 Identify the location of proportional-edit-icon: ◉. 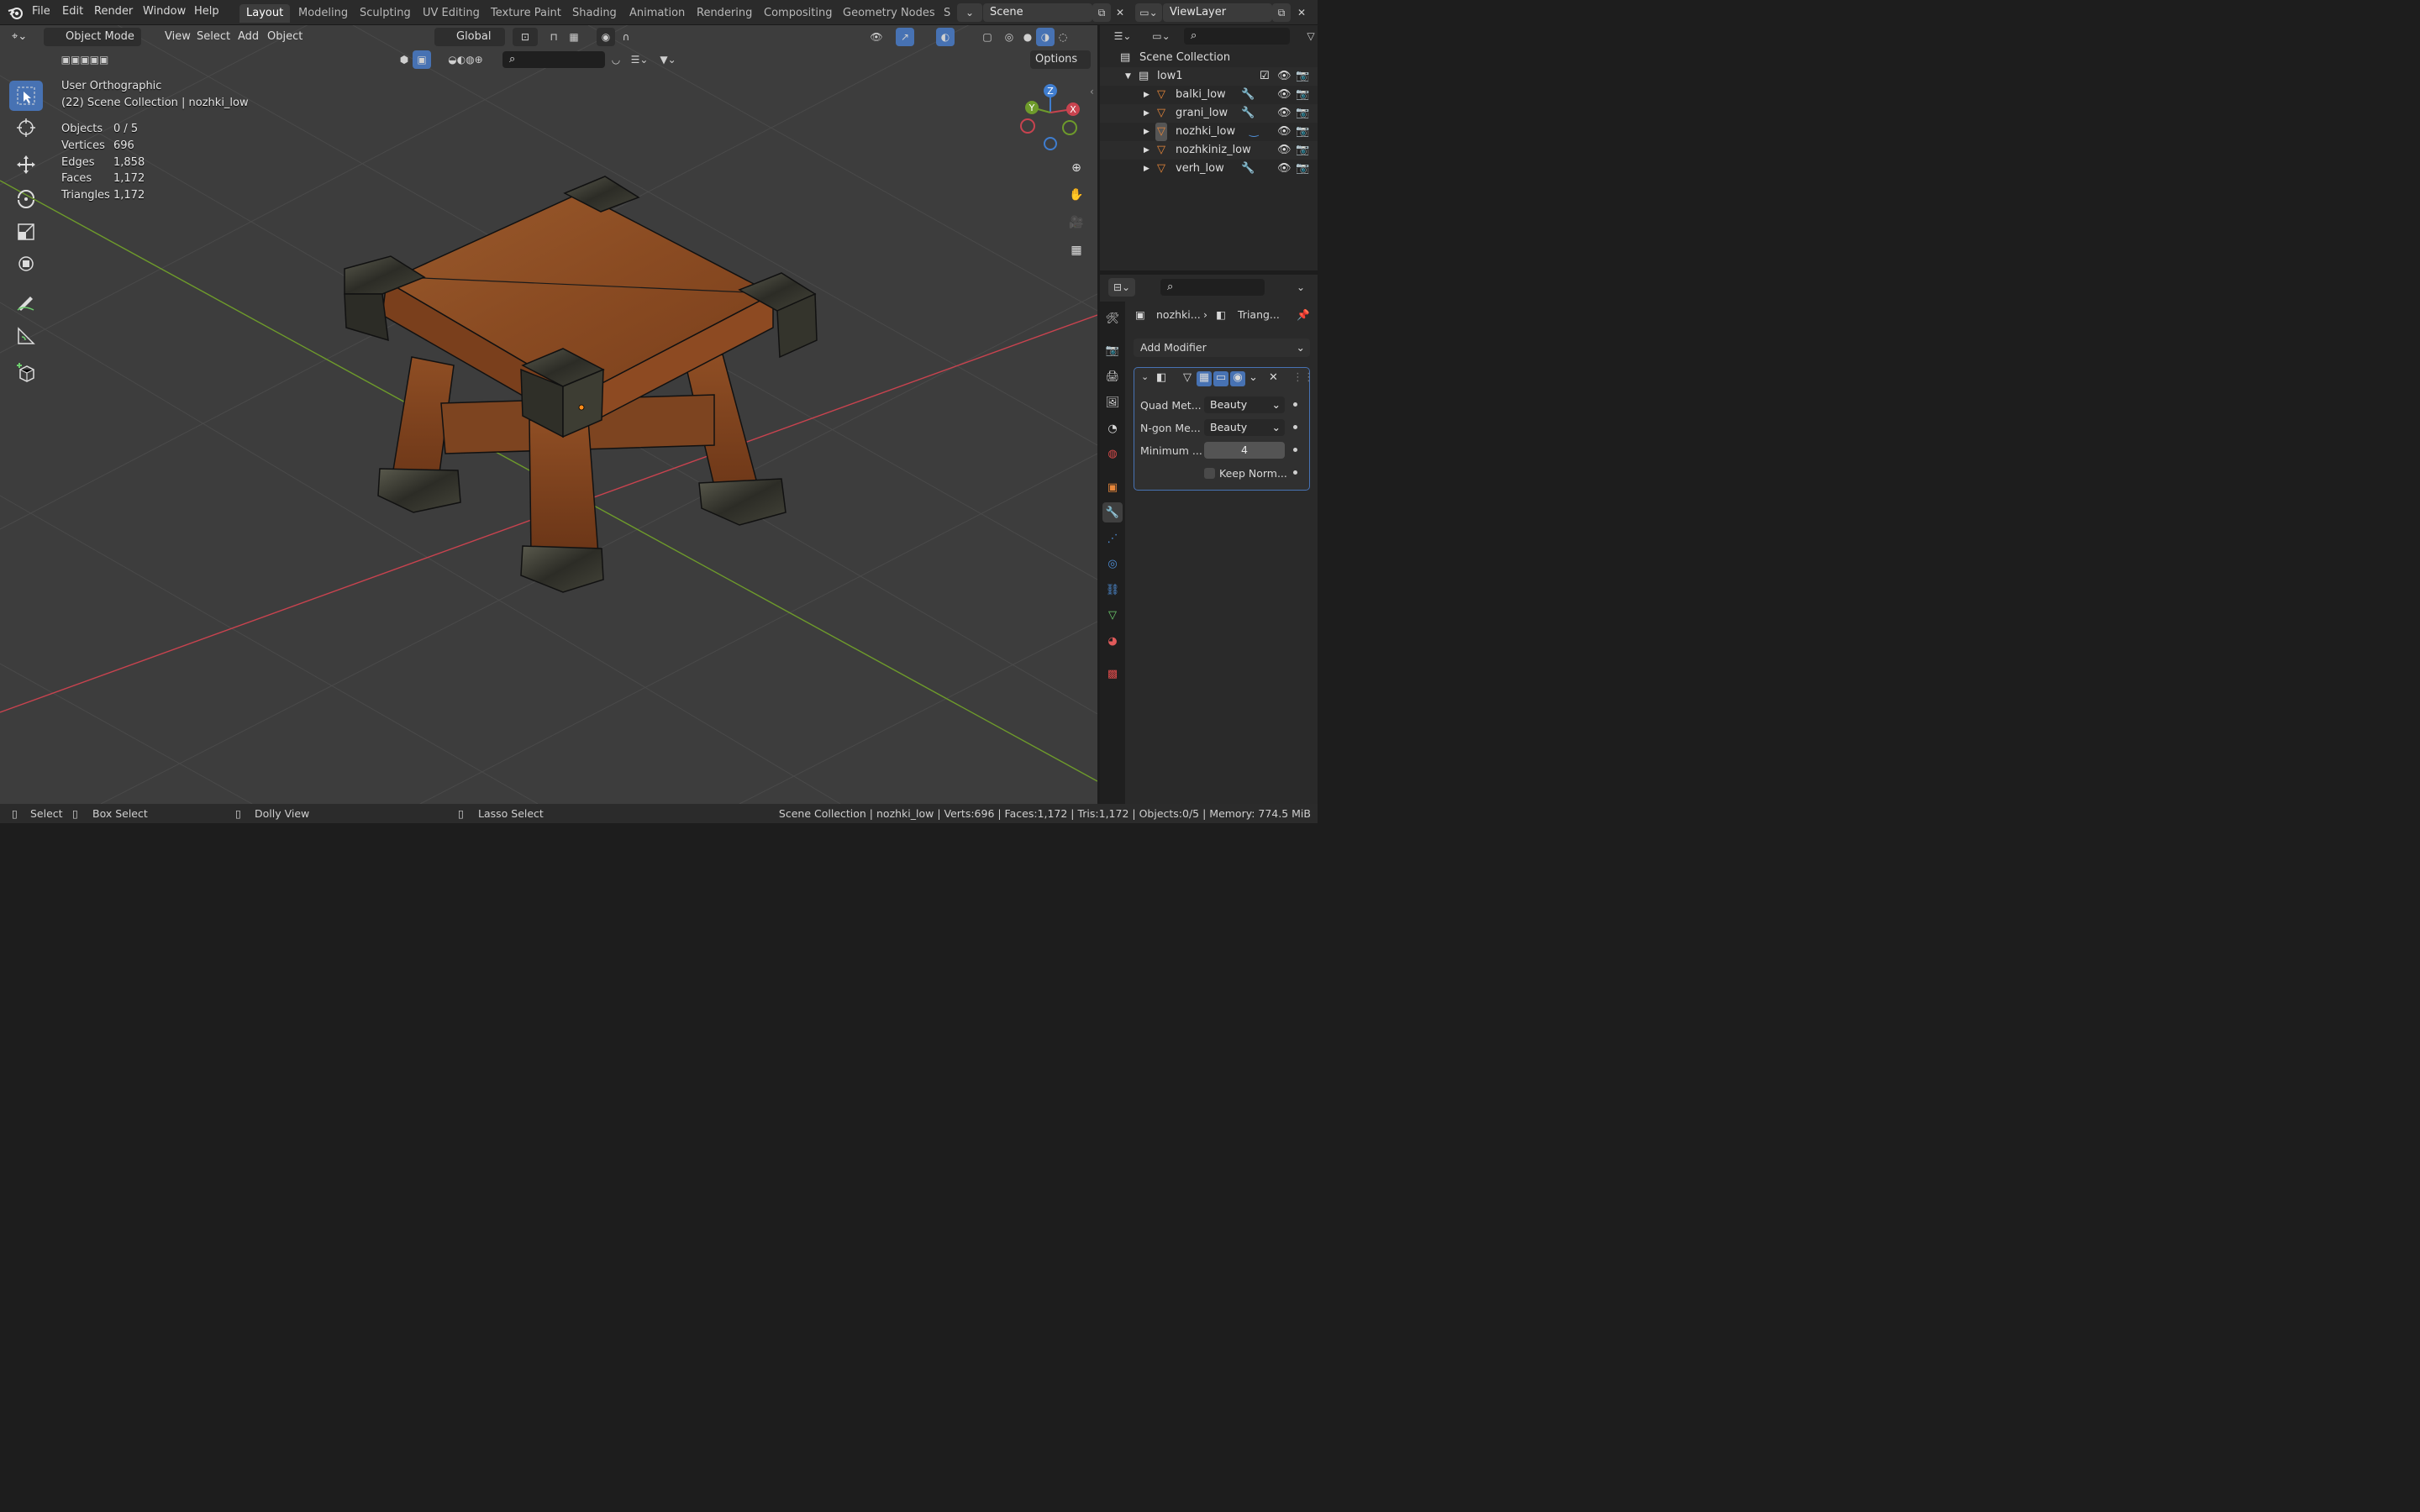
(606, 37).